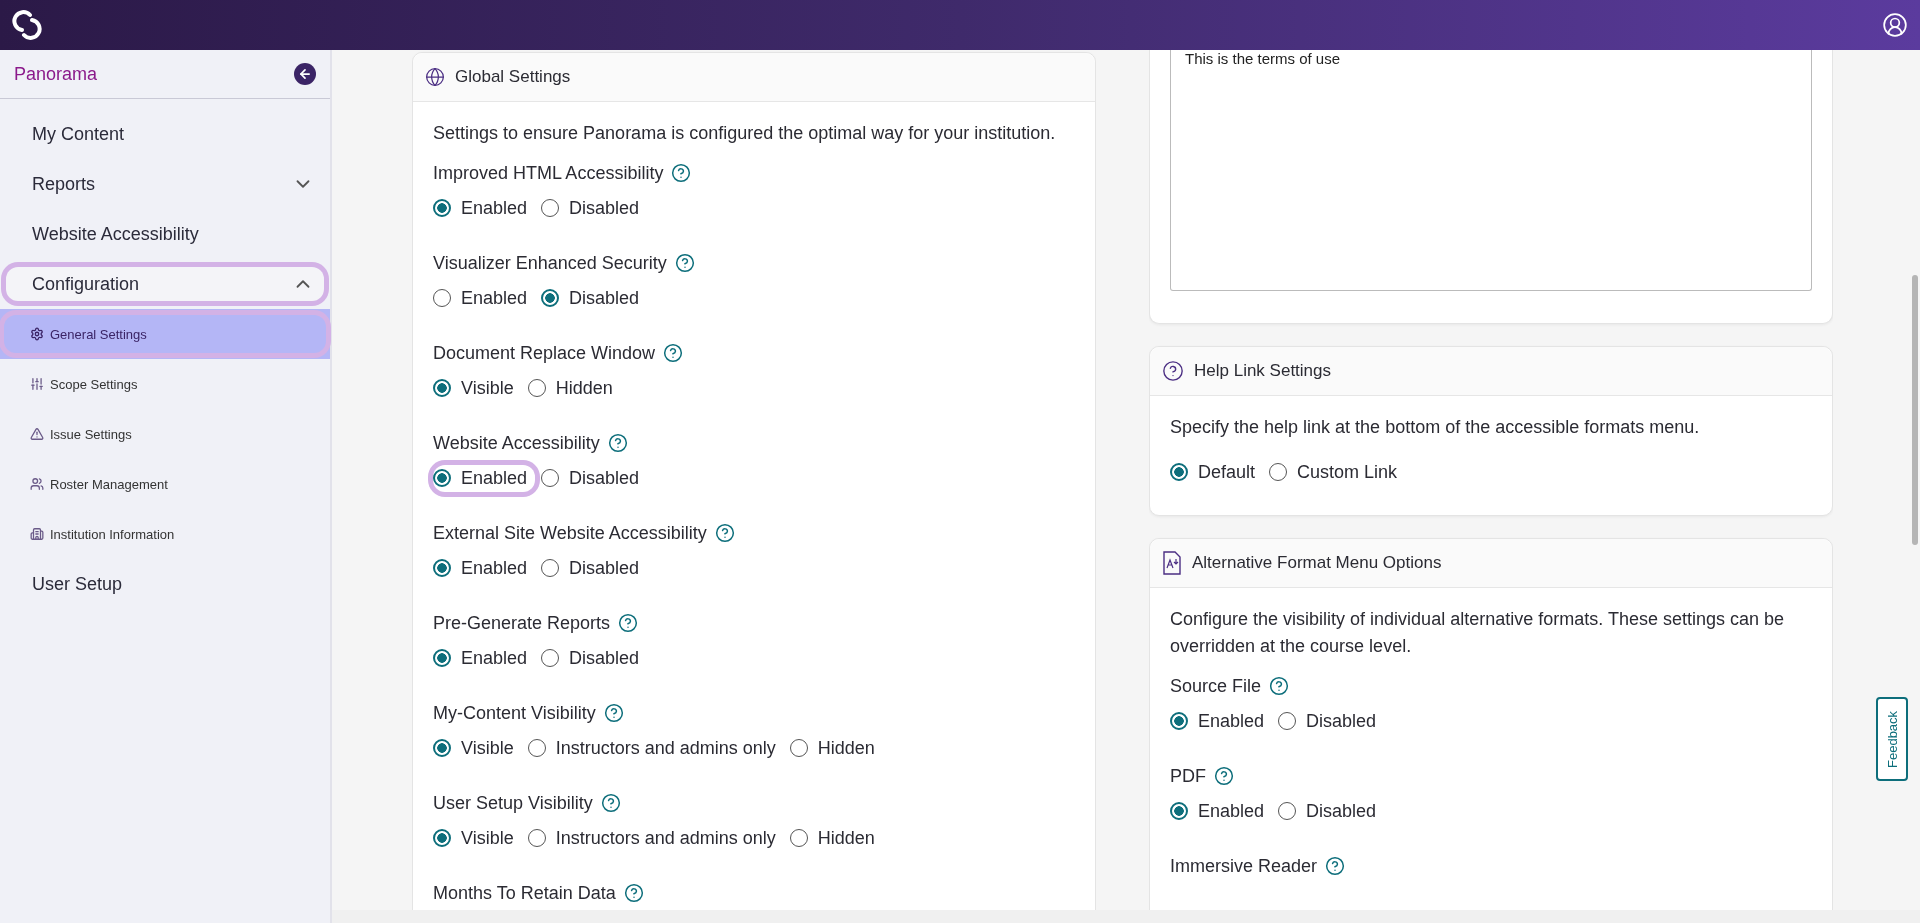 Image resolution: width=1920 pixels, height=923 pixels. What do you see at coordinates (1337, 472) in the screenshot?
I see `radio-option: Custom Link` at bounding box center [1337, 472].